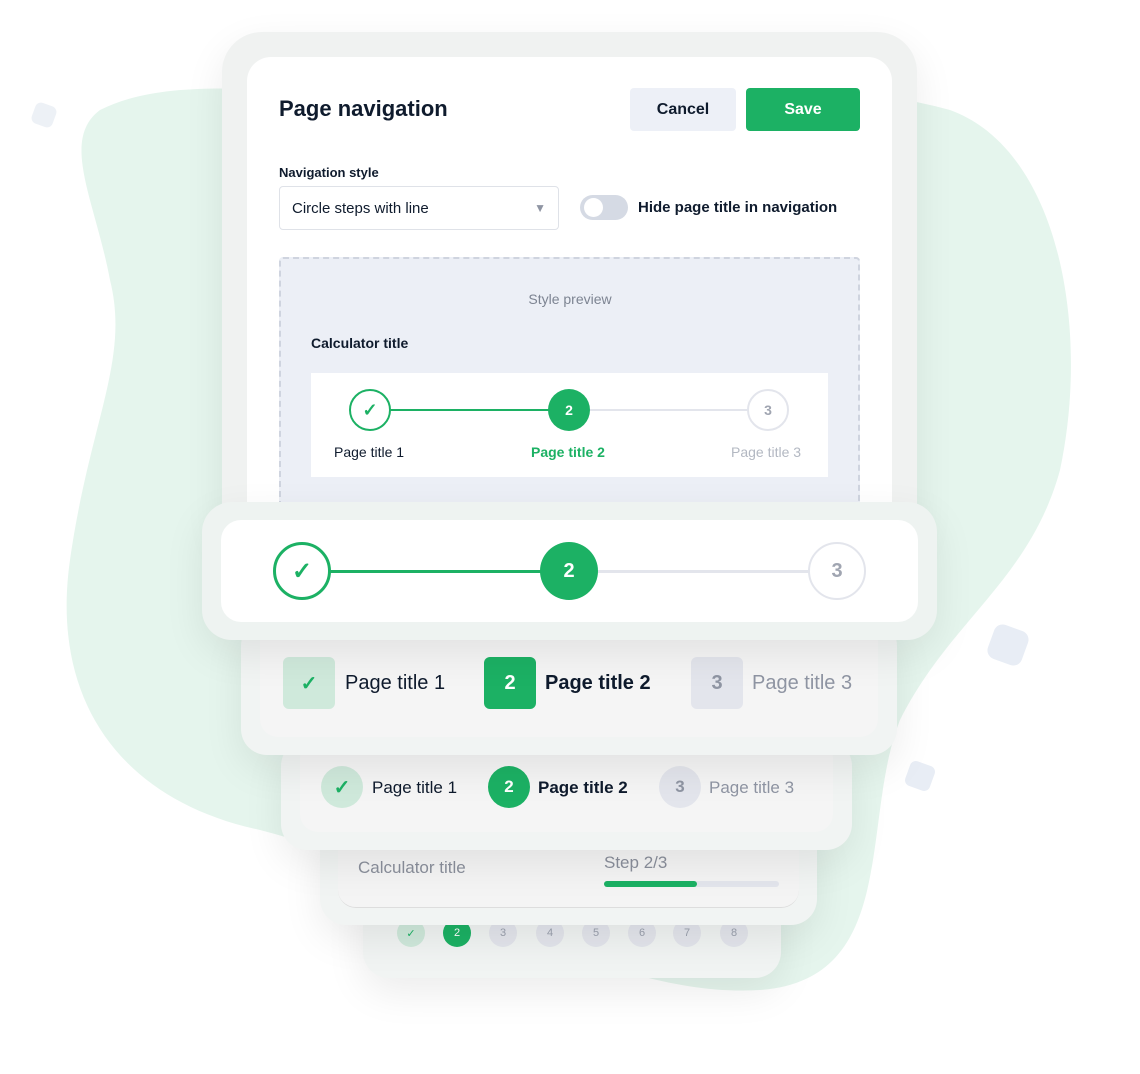  I want to click on cancel-button: Cancel, so click(683, 109).